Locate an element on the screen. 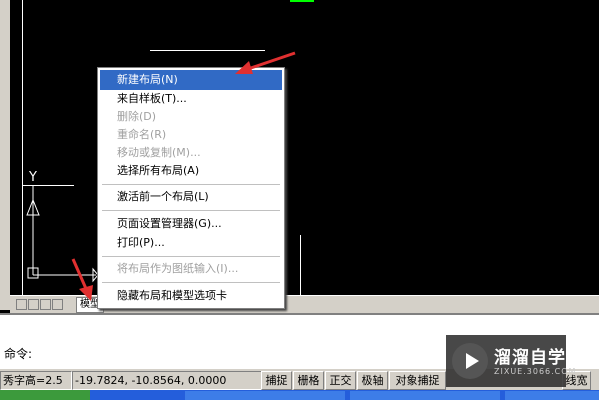  command-prompt: 命令: is located at coordinates (18, 354).